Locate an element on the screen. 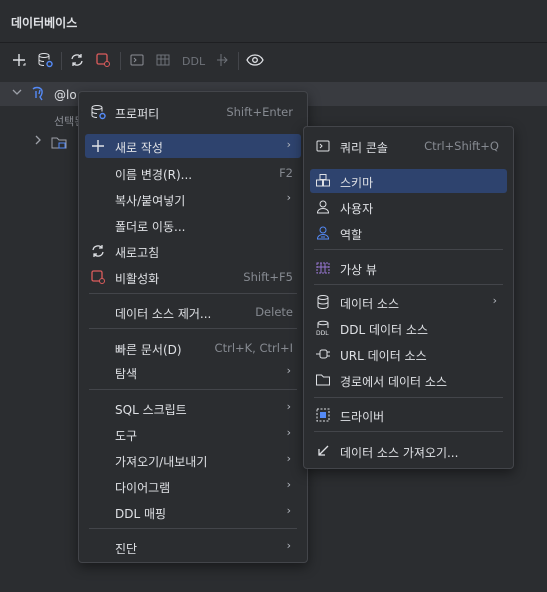  menu-item-label: 다이어그램 is located at coordinates (143, 488).